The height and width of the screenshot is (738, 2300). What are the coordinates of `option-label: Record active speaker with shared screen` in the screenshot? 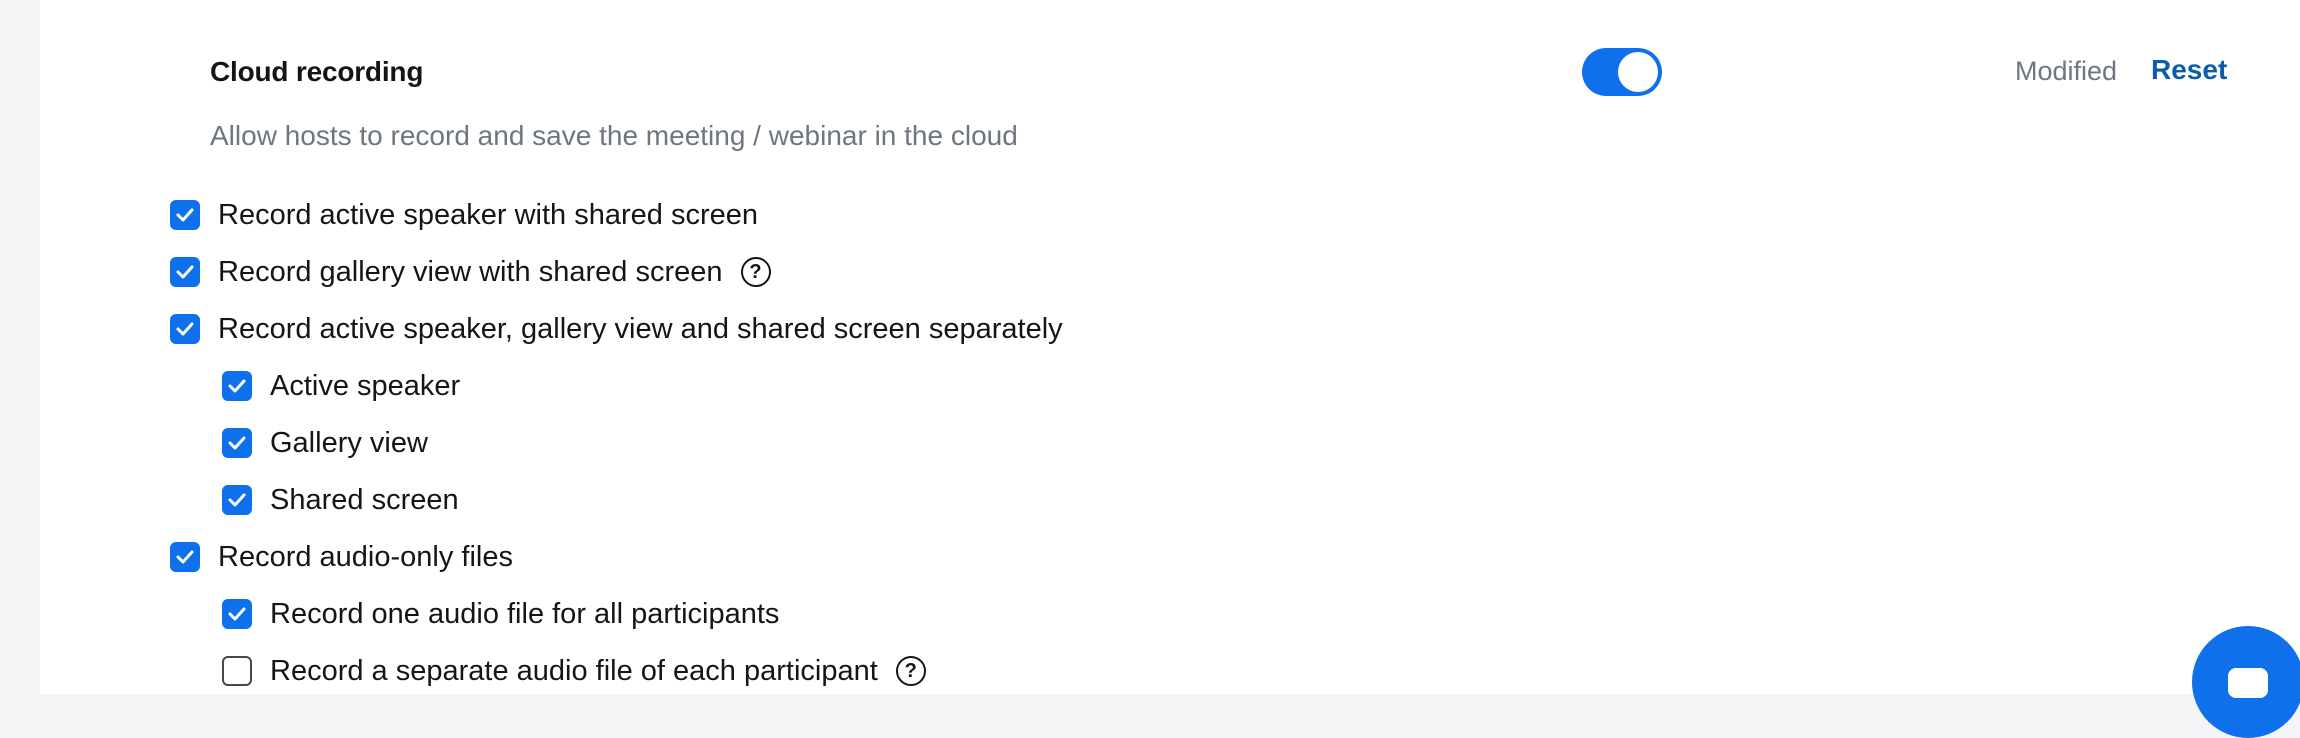 It's located at (488, 214).